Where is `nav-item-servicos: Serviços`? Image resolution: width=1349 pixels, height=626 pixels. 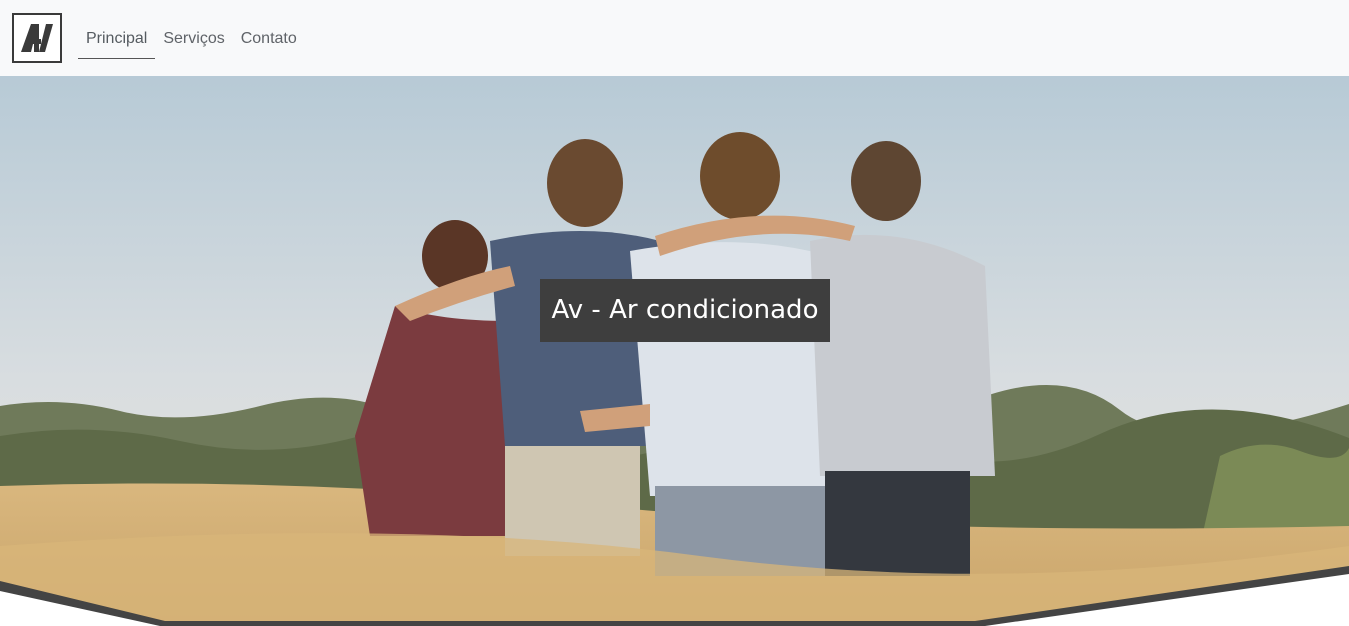
nav-item-servicos: Serviços is located at coordinates (193, 39).